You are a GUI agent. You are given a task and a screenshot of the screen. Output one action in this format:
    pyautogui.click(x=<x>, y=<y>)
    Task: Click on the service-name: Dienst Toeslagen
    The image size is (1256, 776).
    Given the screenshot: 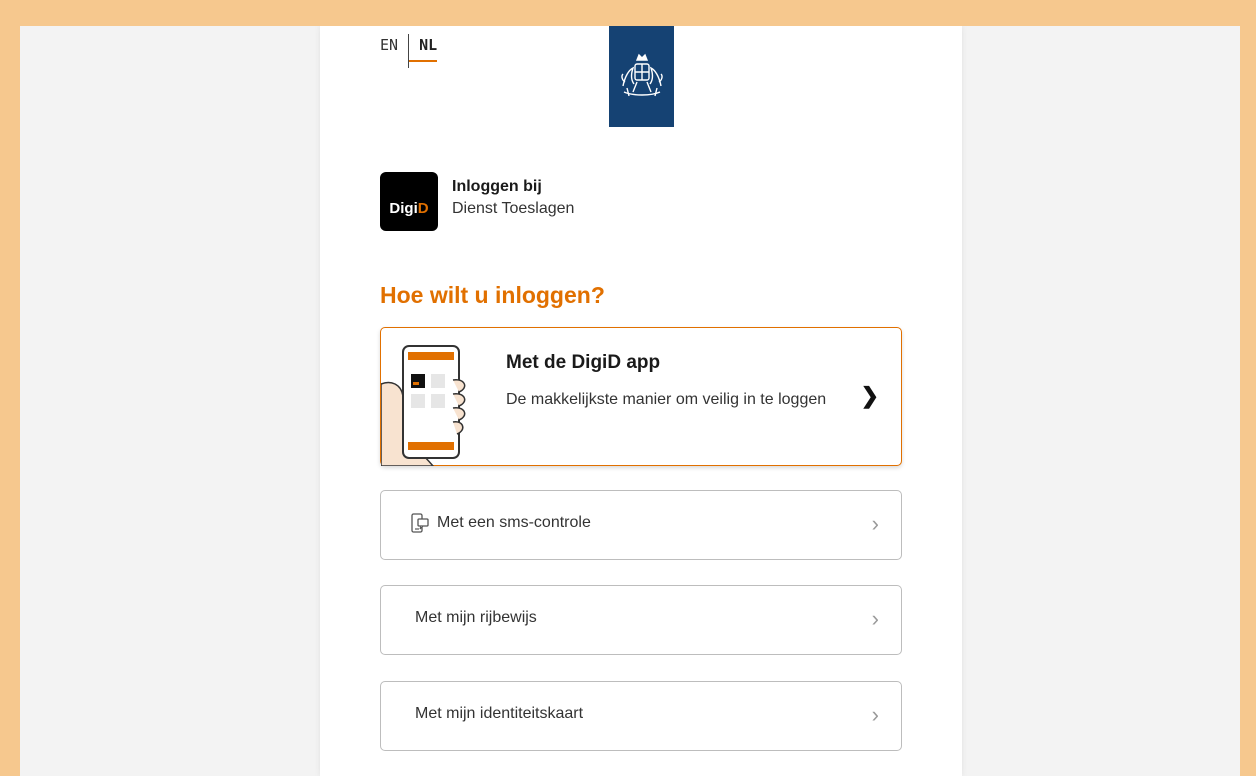 What is the action you would take?
    pyautogui.click(x=513, y=208)
    